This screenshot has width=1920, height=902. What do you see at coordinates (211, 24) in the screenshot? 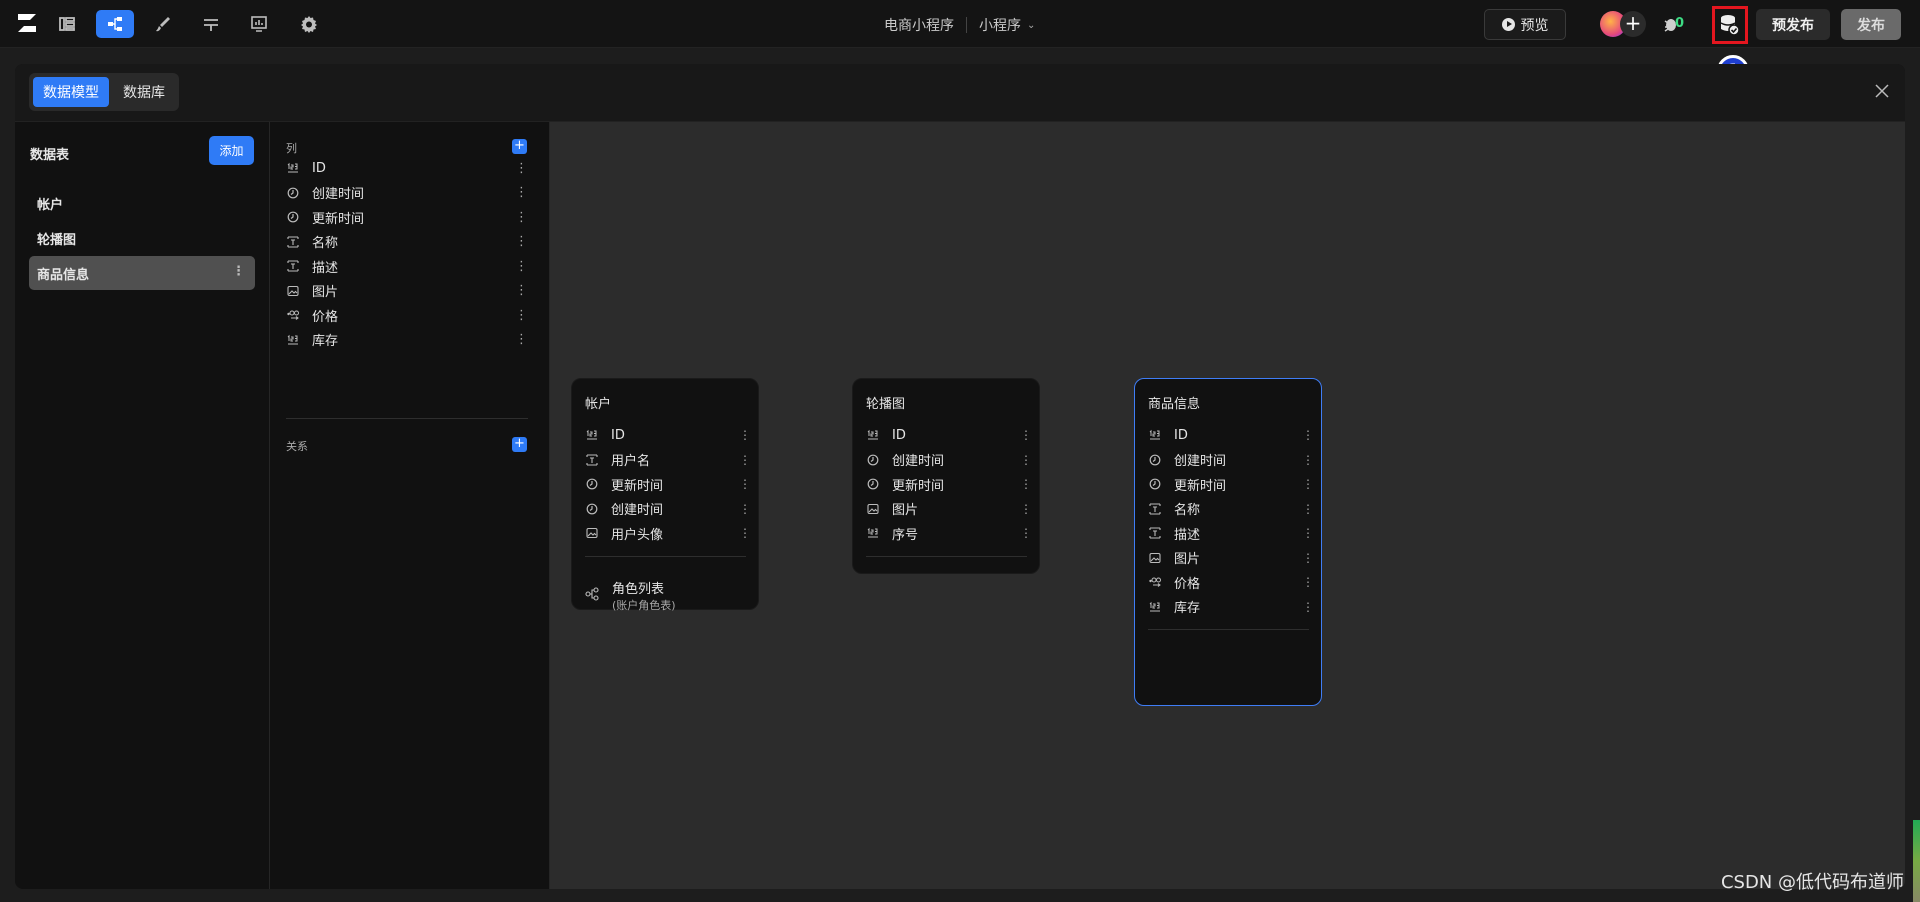
I see `flow-icon` at bounding box center [211, 24].